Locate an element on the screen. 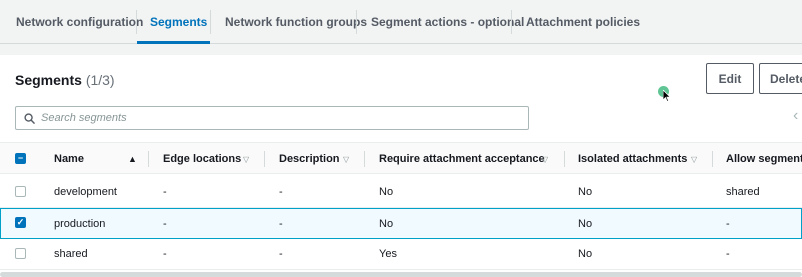 The height and width of the screenshot is (277, 802). tab-segments: Segments is located at coordinates (178, 22).